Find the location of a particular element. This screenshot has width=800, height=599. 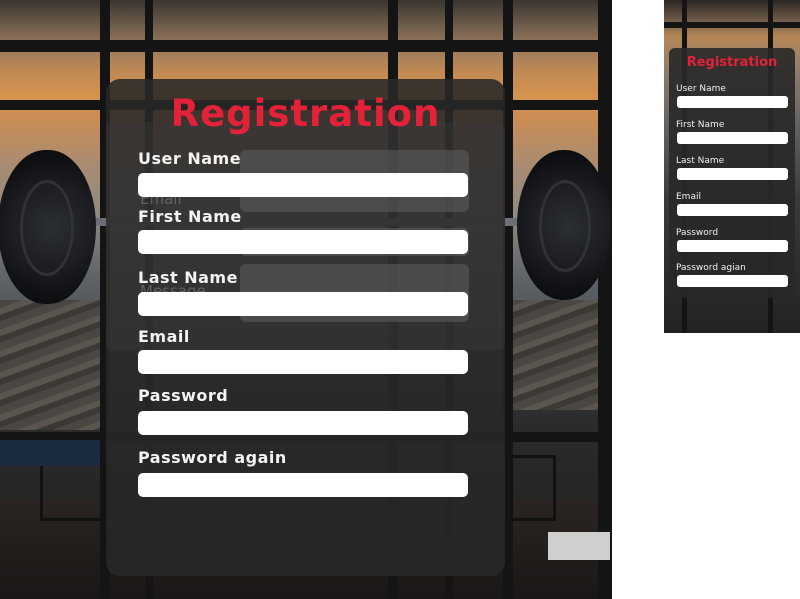

password-again-input is located at coordinates (303, 485).